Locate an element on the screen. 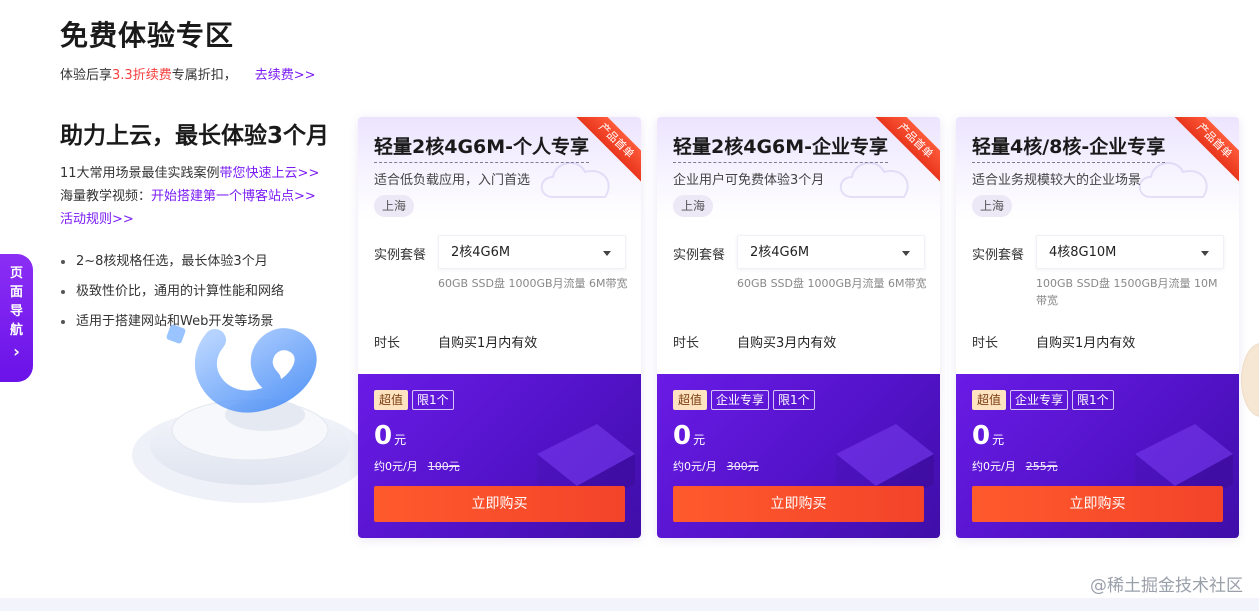 This screenshot has width=1259, height=611. rules-link: 活动规则>> is located at coordinates (97, 219).